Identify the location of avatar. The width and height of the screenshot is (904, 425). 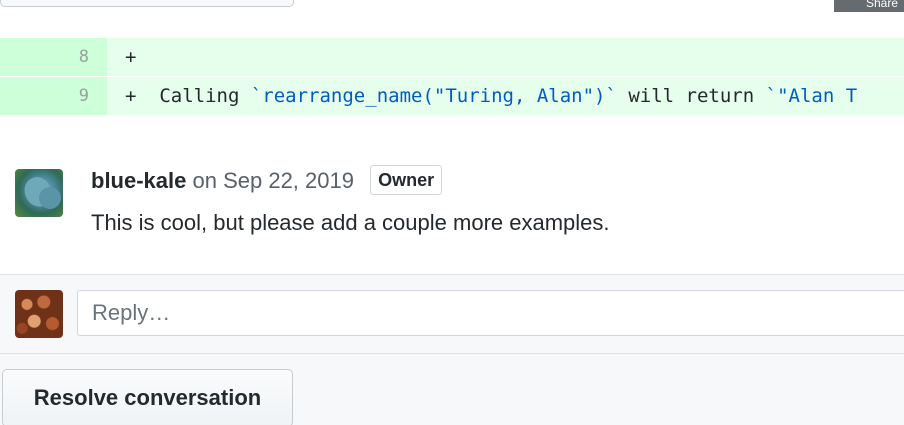
(39, 193).